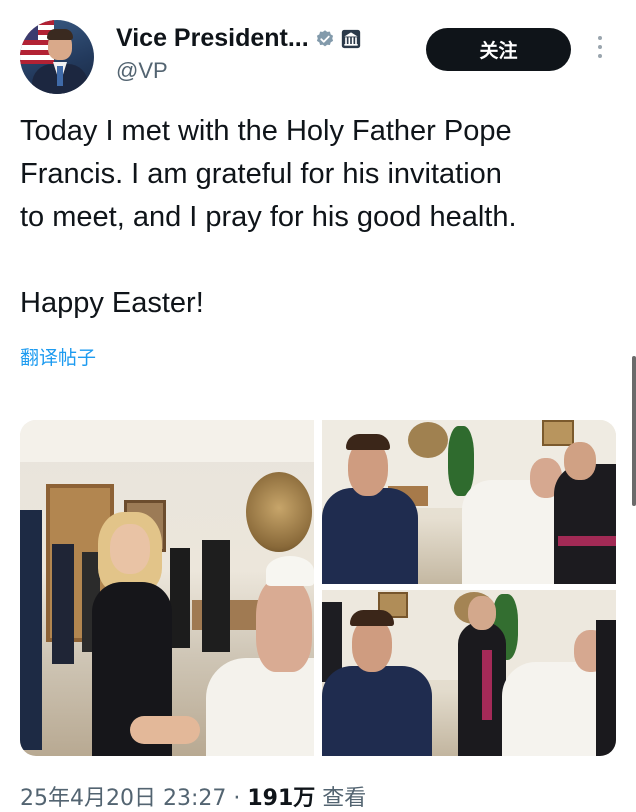 This screenshot has height=812, width=636. What do you see at coordinates (29, 30) in the screenshot?
I see `flag-canton` at bounding box center [29, 30].